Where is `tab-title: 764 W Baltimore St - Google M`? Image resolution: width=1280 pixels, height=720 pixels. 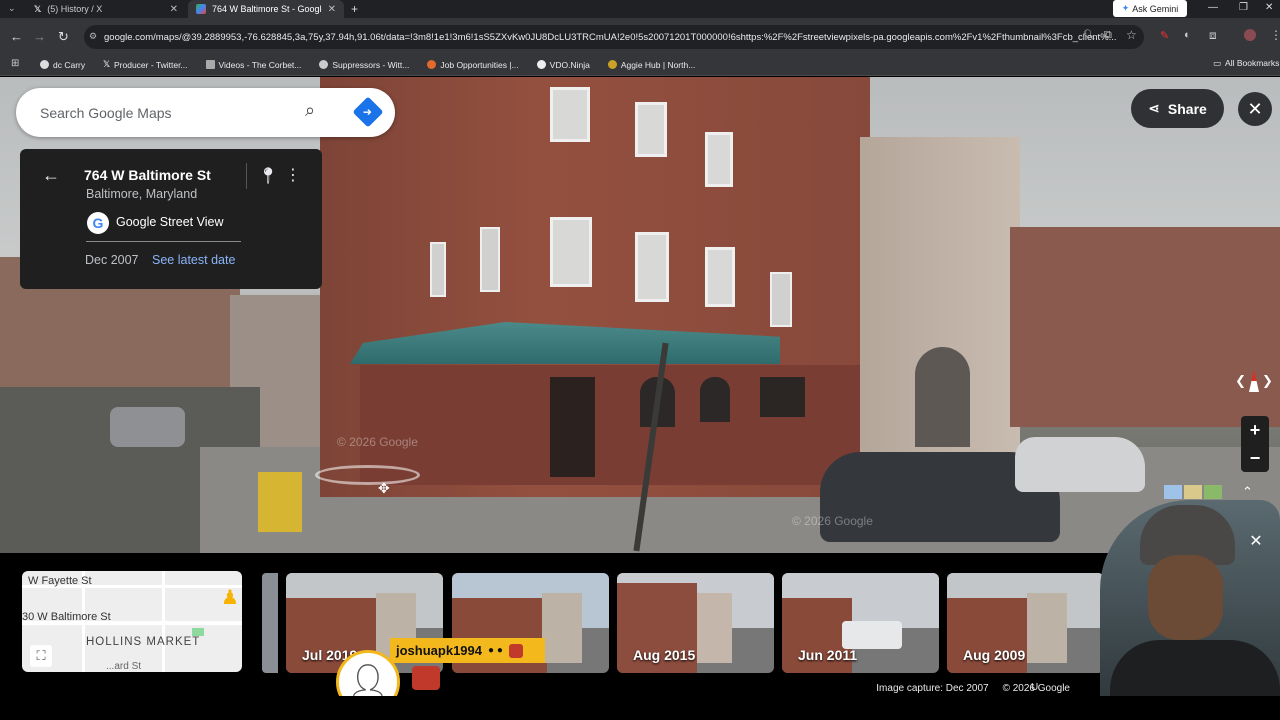
tab-title: 764 W Baltimore St - Google M is located at coordinates (266, 9).